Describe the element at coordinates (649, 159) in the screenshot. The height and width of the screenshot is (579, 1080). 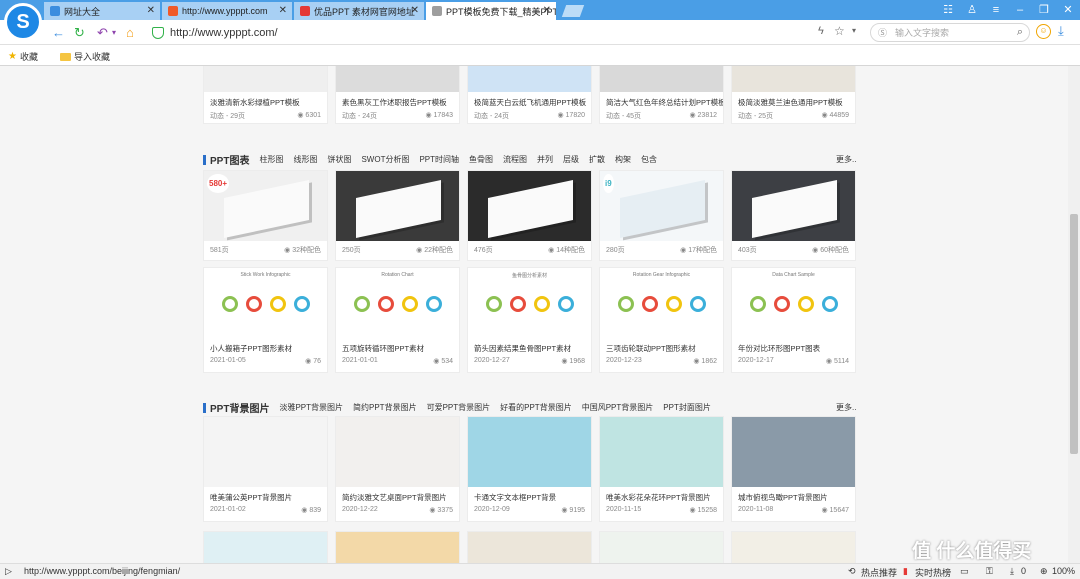
I see `category-link: 包含` at that location.